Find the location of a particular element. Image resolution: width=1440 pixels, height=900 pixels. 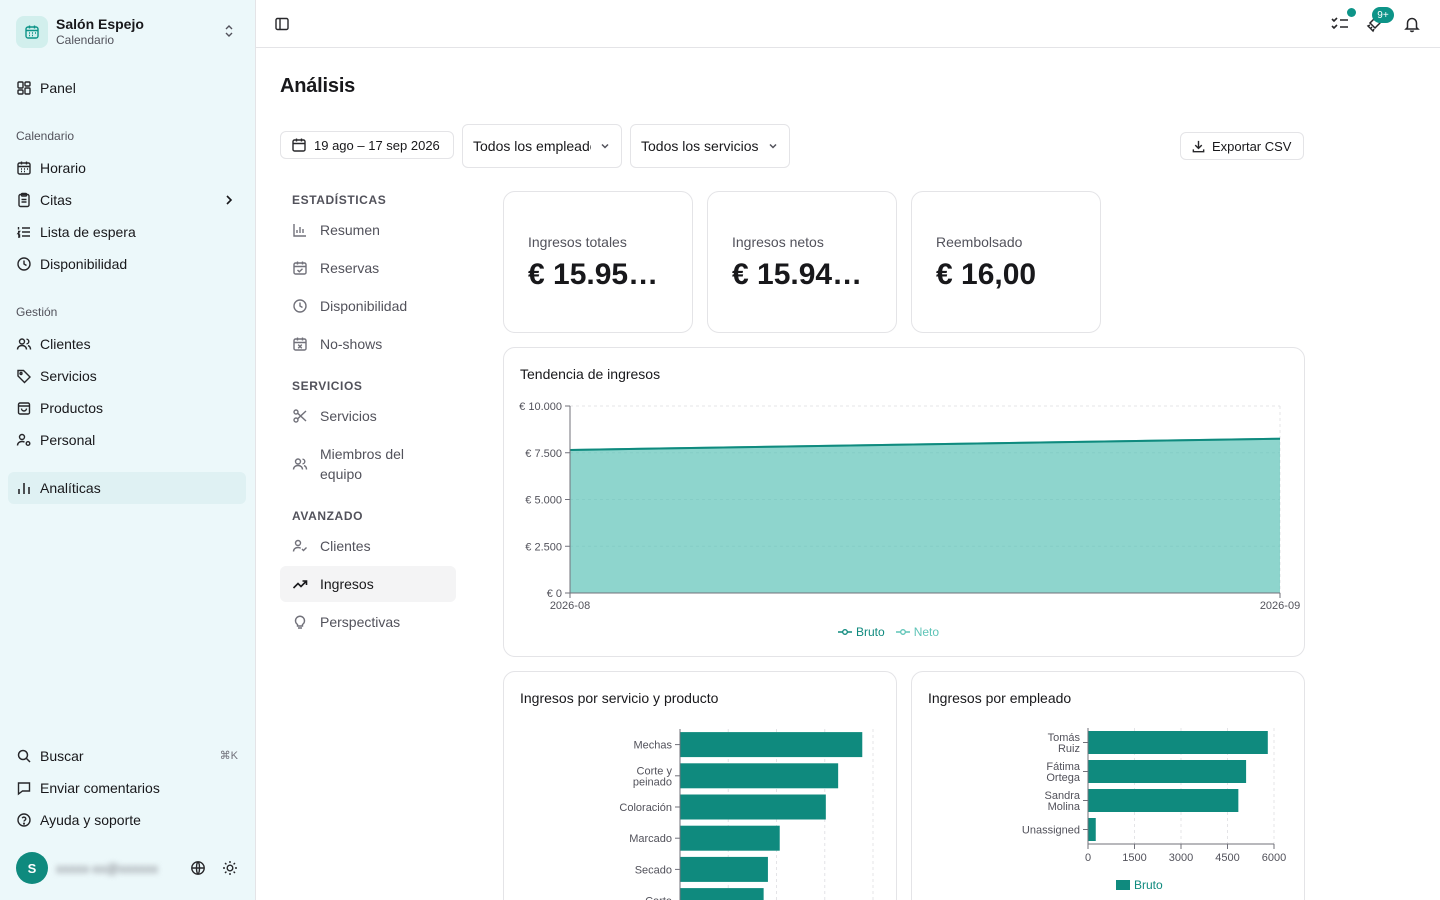

subnav-item-clientes: Clientes is located at coordinates (368, 546).